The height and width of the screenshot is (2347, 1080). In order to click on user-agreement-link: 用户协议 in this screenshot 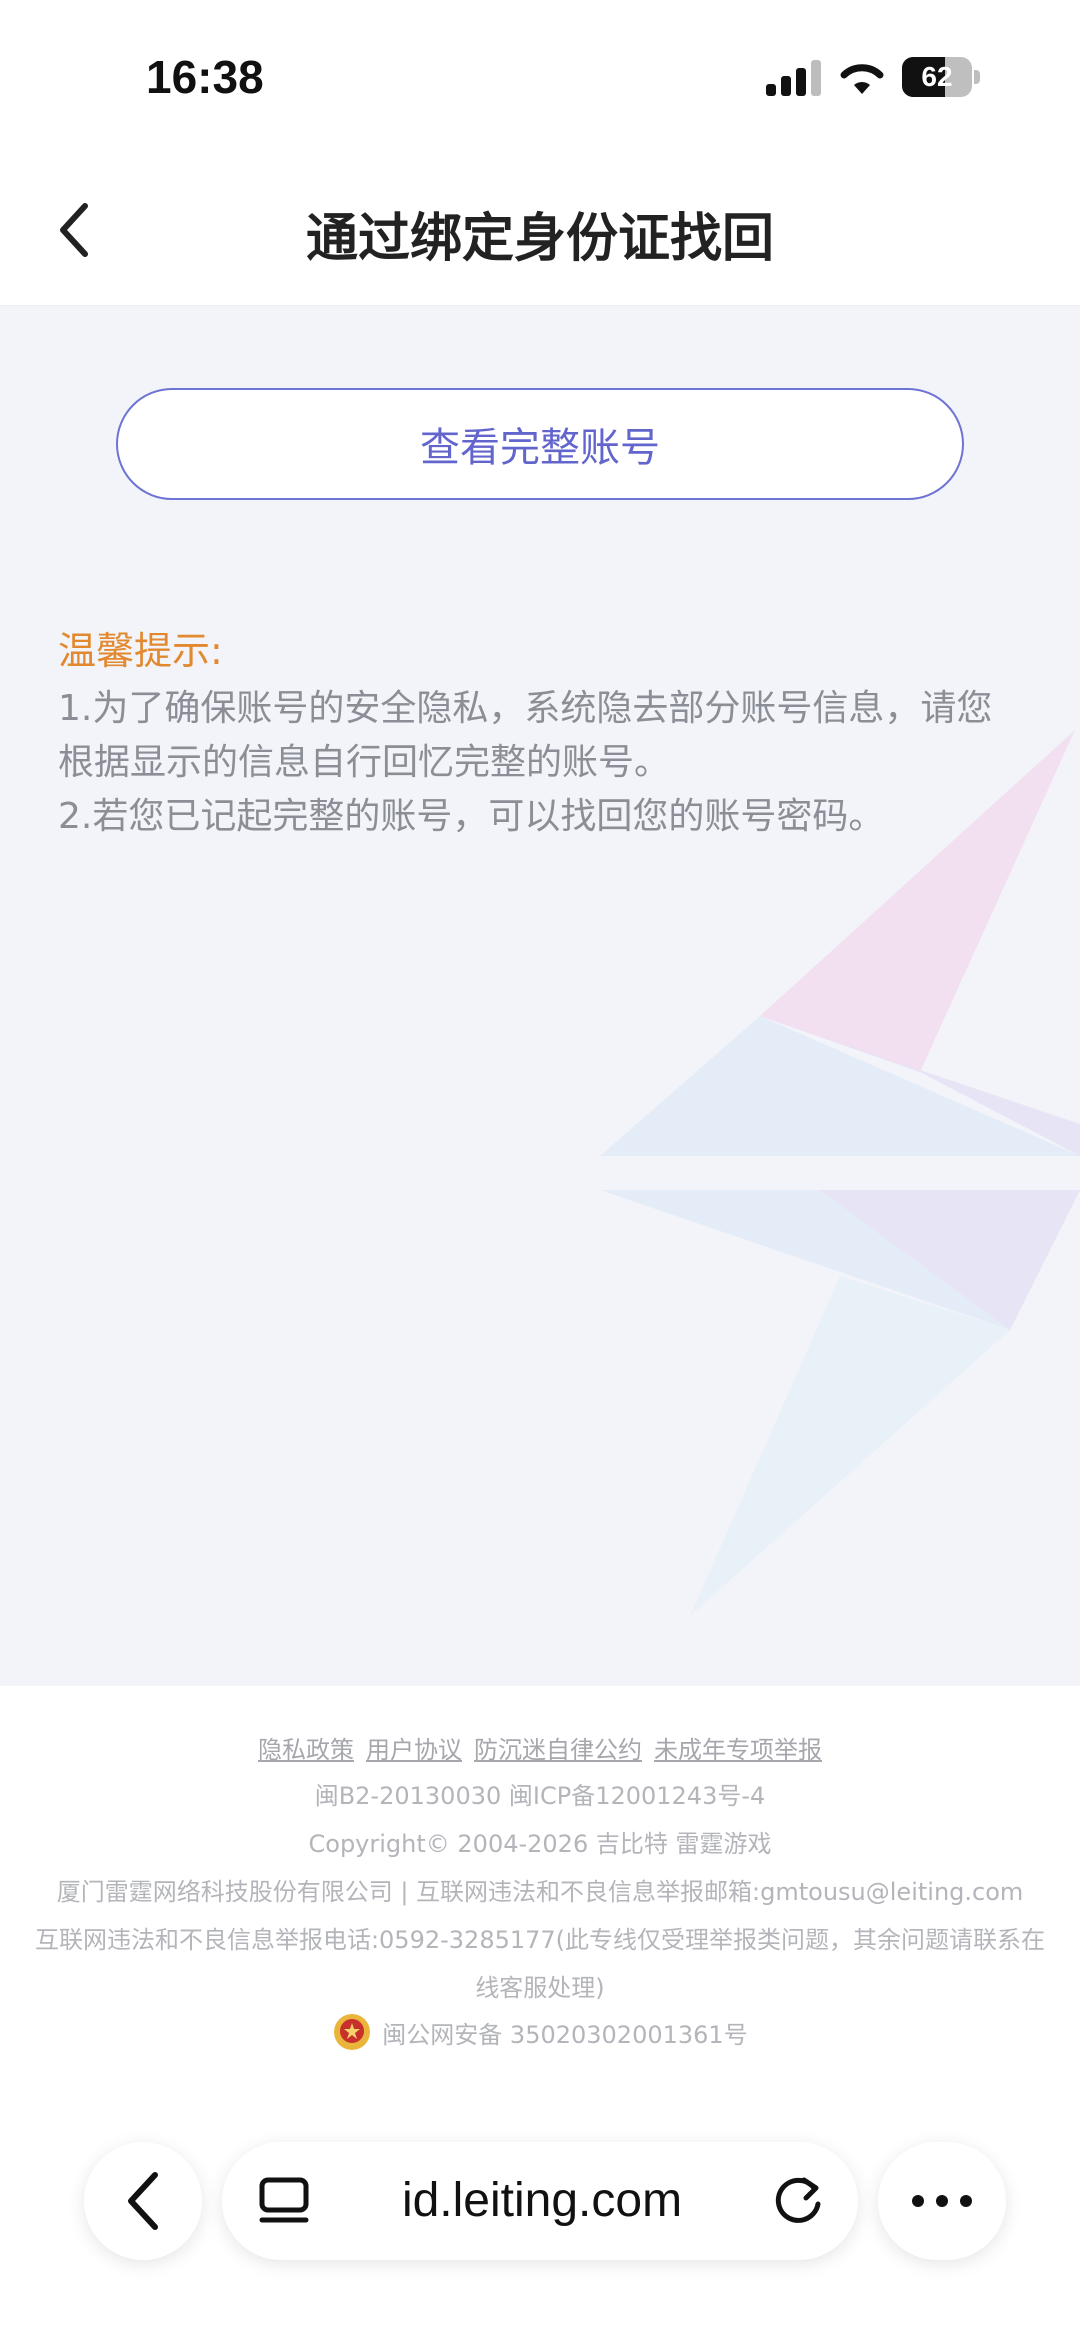, I will do `click(414, 1747)`.